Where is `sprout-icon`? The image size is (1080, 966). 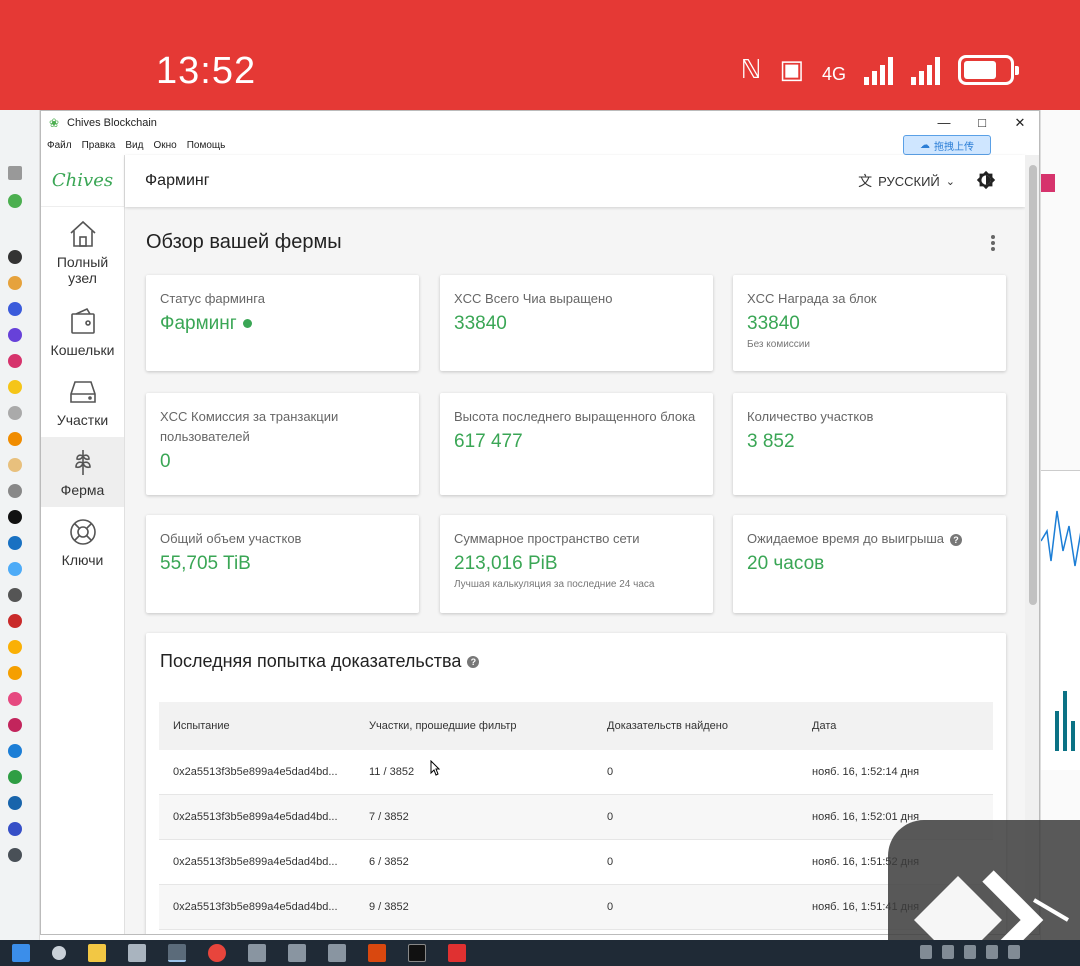 sprout-icon is located at coordinates (82, 462).